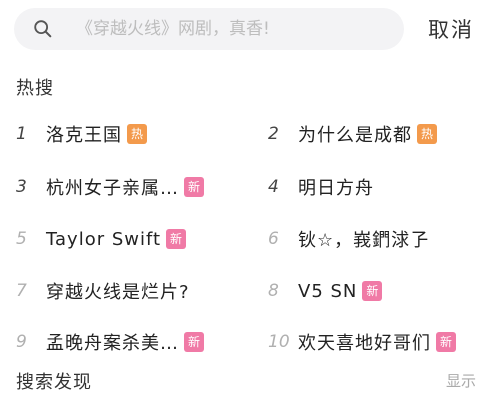 Image resolution: width=500 pixels, height=402 pixels. Describe the element at coordinates (21, 239) in the screenshot. I see `rank-number: 5` at that location.